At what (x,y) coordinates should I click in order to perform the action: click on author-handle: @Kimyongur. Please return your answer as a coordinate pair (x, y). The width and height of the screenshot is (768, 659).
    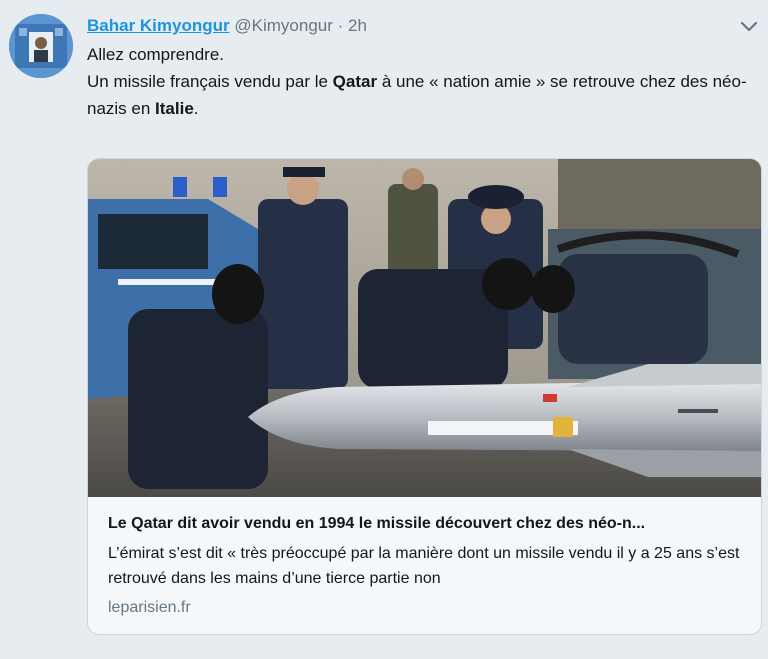
    Looking at the image, I should click on (283, 25).